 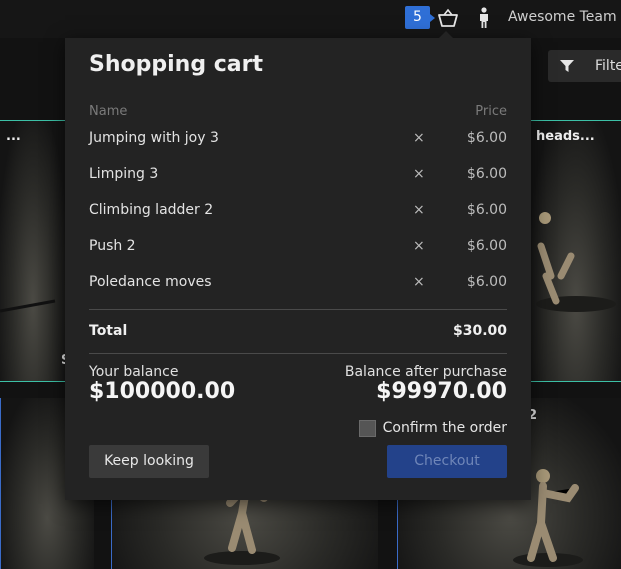 What do you see at coordinates (151, 210) in the screenshot?
I see `cart-item-name: Climbing ladder 2` at bounding box center [151, 210].